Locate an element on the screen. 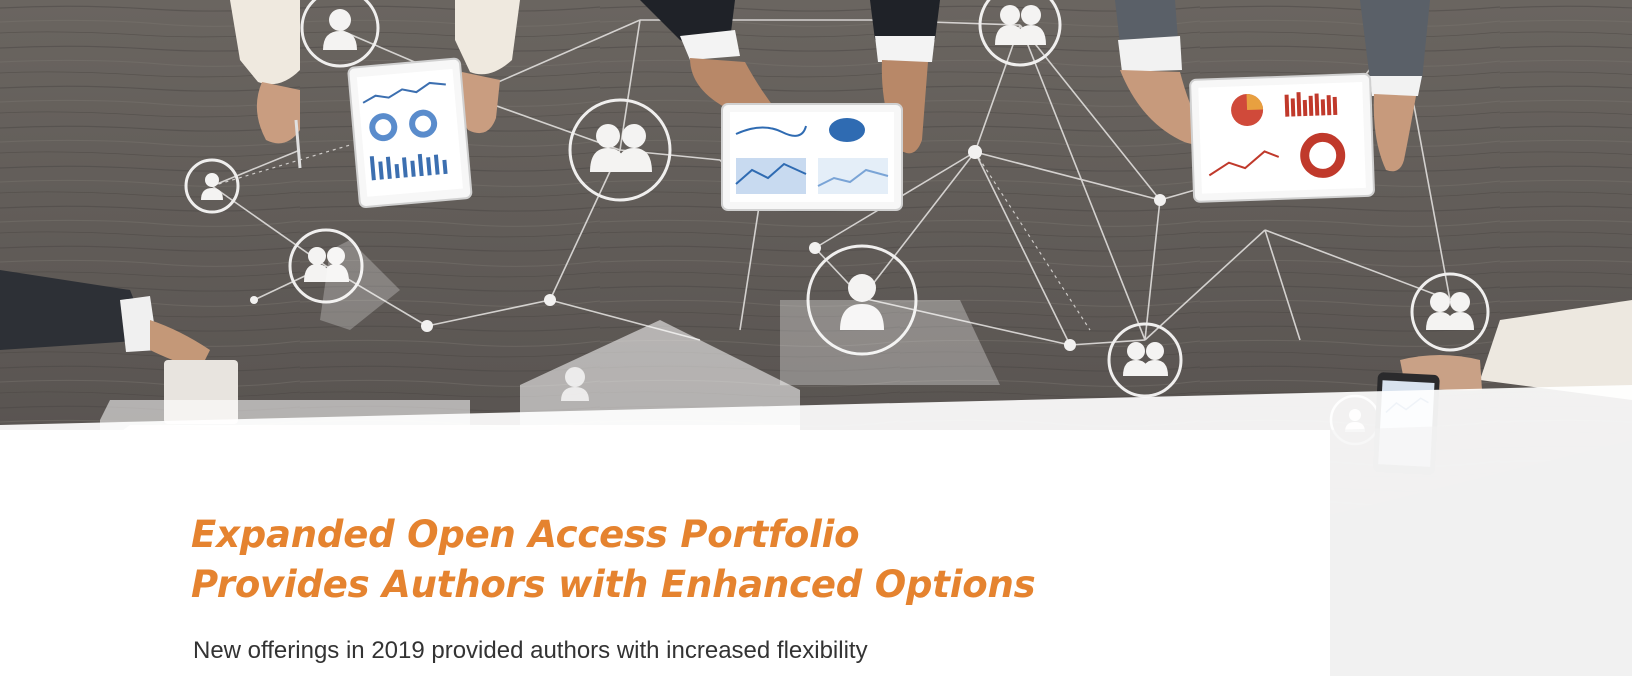 The image size is (1632, 676). white-overlay is located at coordinates (1481, 548).